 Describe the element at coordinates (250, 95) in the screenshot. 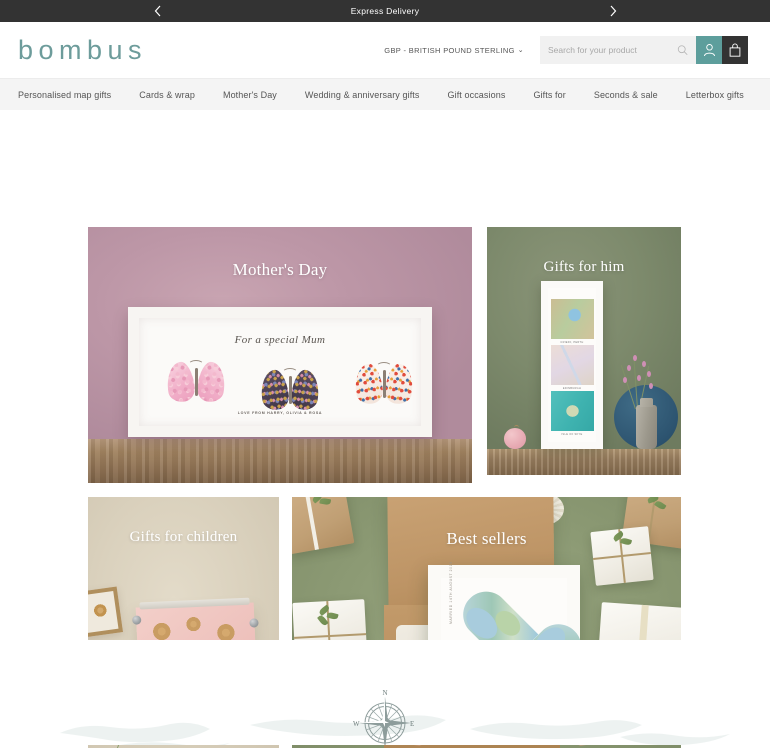

I see `nav-item-mothers-day: Mother's Day` at that location.